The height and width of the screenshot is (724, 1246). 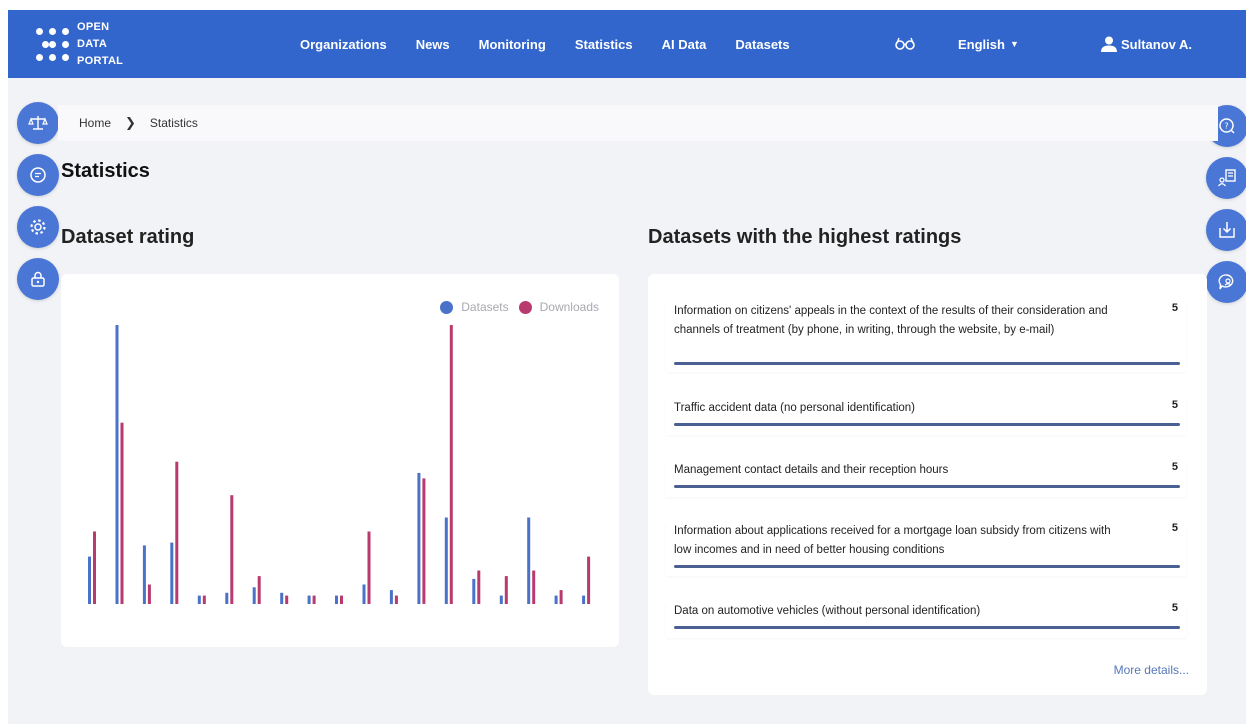 What do you see at coordinates (604, 44) in the screenshot?
I see `nav-statistics: Statistics` at bounding box center [604, 44].